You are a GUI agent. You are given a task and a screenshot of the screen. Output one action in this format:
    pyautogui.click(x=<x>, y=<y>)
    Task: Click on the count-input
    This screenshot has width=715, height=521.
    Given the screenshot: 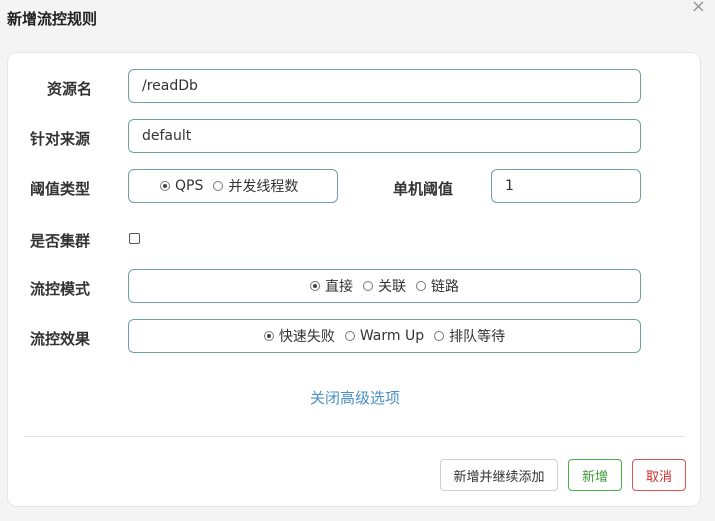 What is the action you would take?
    pyautogui.click(x=566, y=186)
    